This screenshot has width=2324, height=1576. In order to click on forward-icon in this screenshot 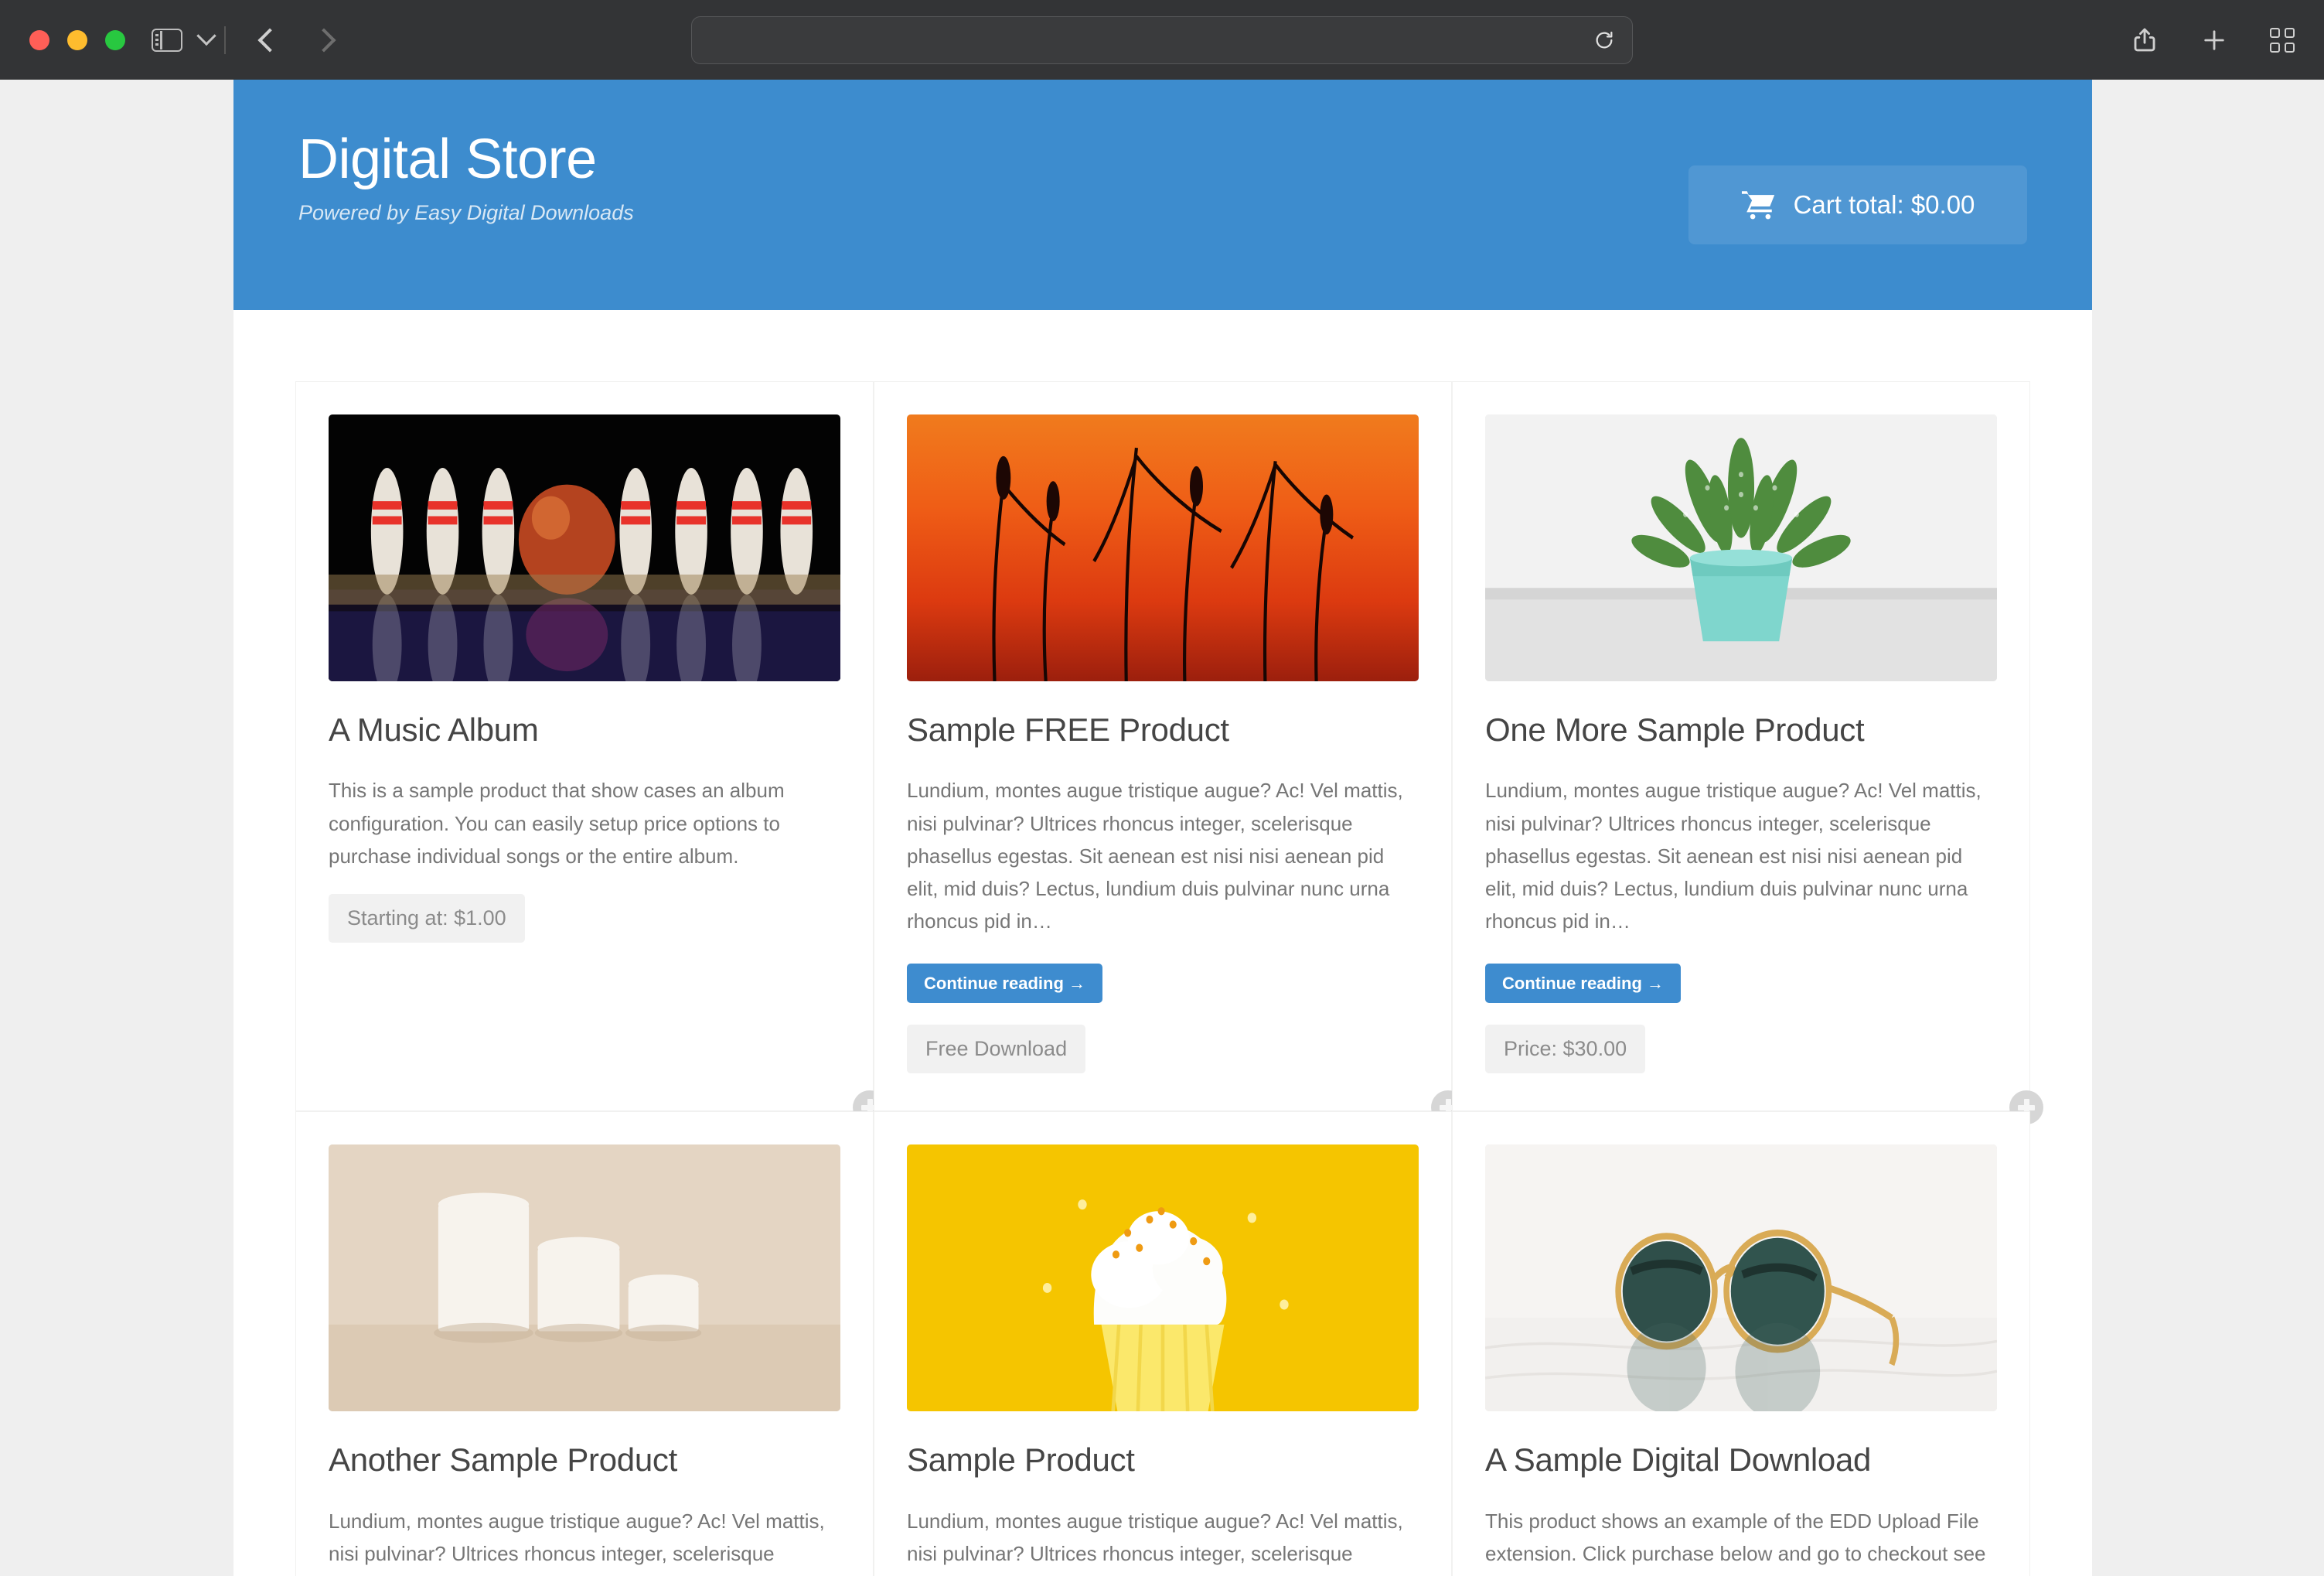, I will do `click(323, 40)`.